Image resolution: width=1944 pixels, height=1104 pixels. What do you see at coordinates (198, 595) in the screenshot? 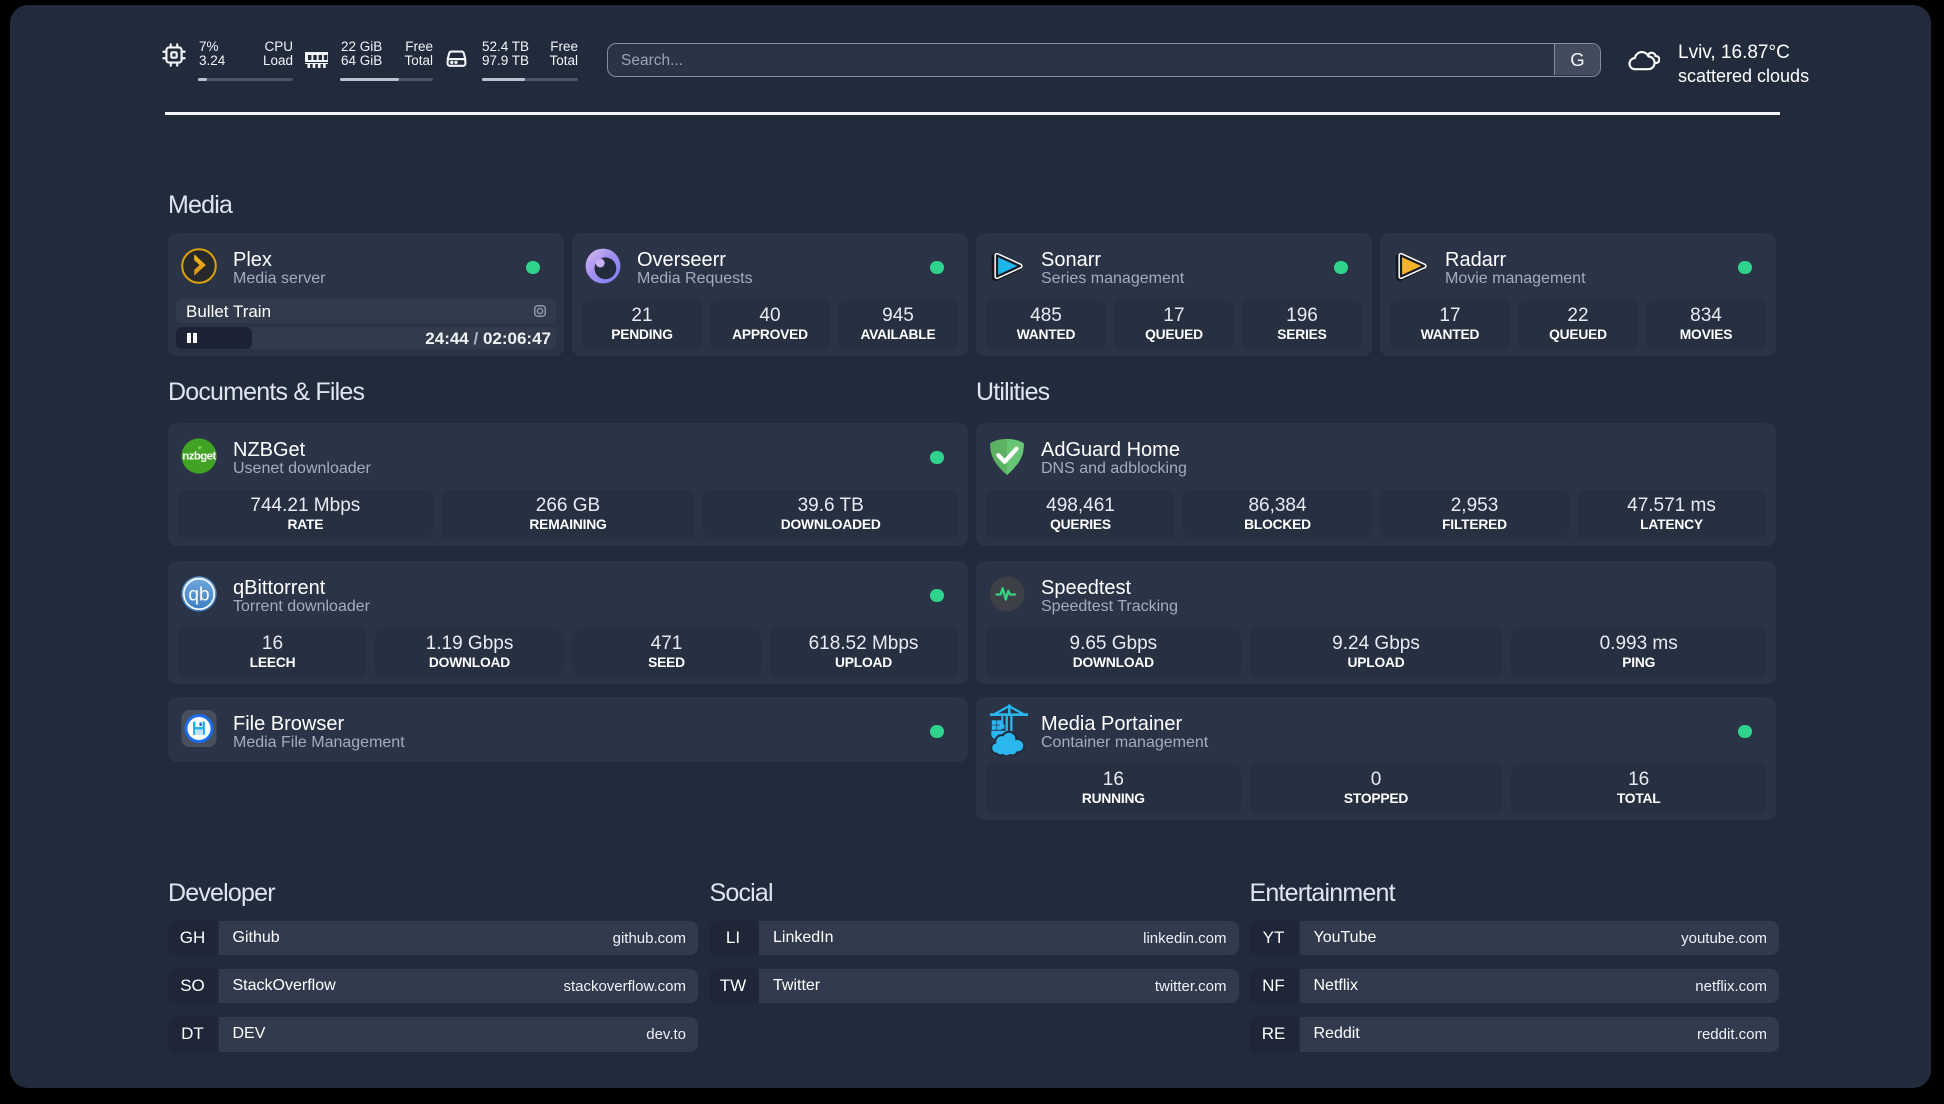
I see `svg-text: qb` at bounding box center [198, 595].